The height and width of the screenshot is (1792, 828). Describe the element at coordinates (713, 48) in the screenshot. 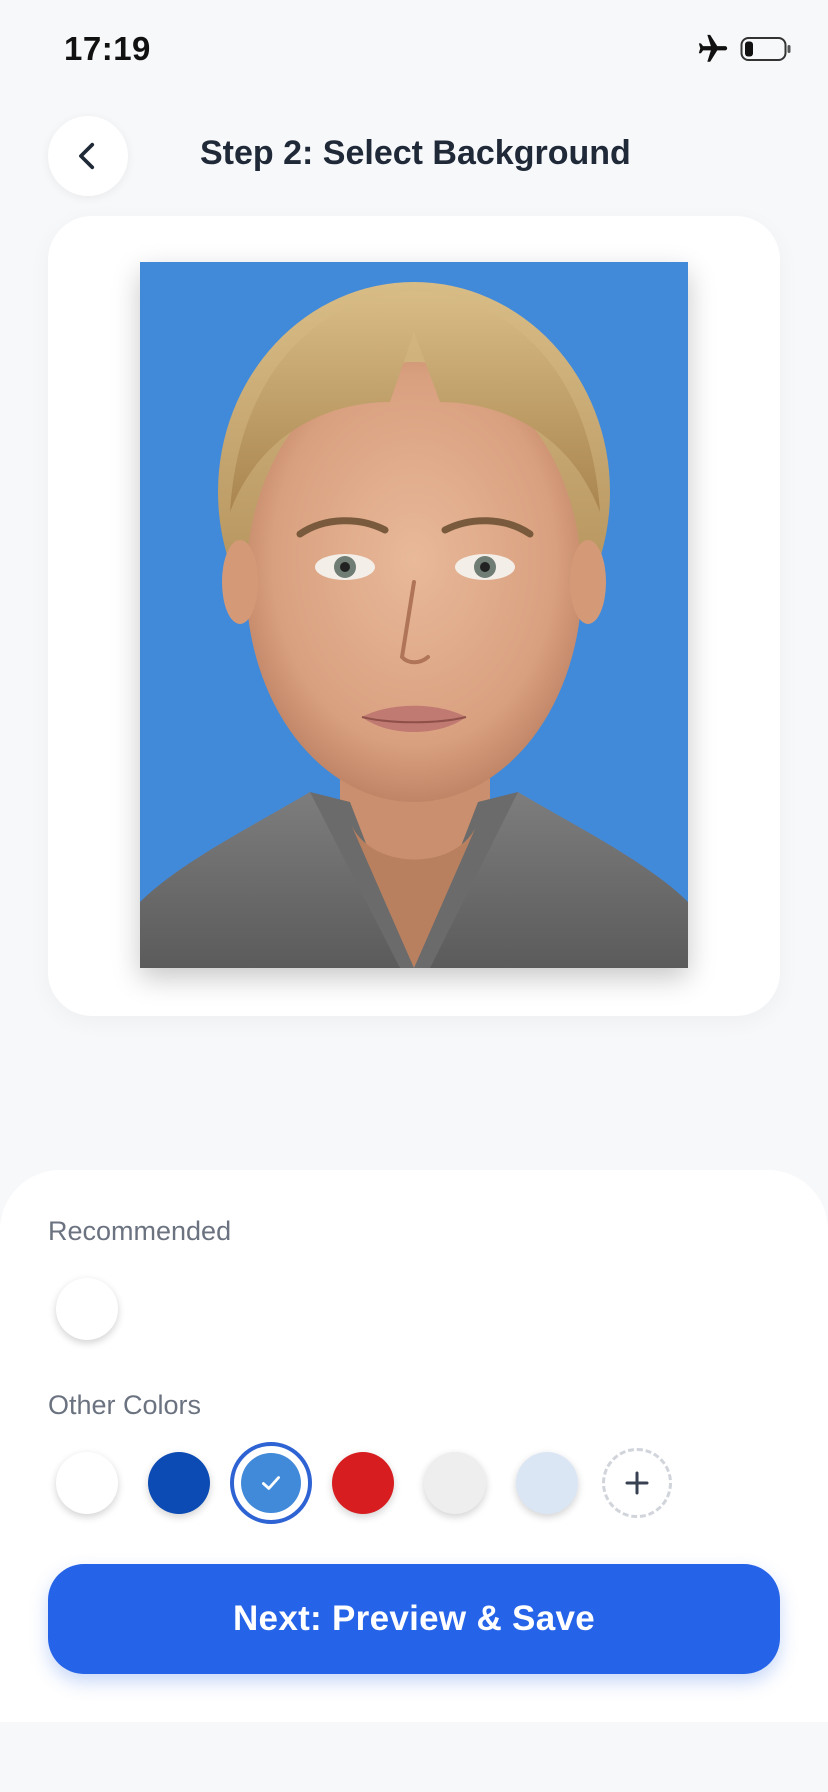

I see `airplane-mode-icon` at that location.